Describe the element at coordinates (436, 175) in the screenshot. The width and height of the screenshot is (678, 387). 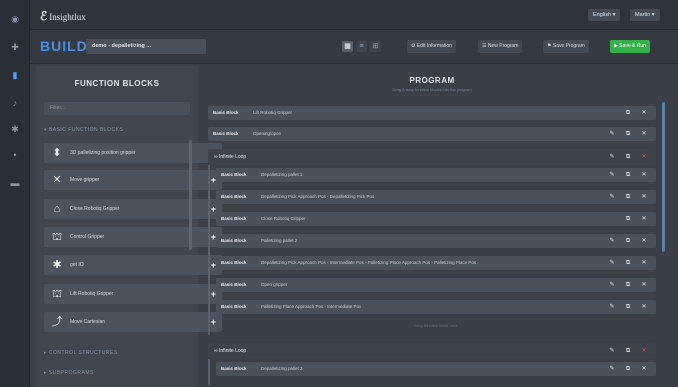
I see `program-row: Basic Block Depalletizing pallet 1 ✎ ⧉ ✕` at that location.